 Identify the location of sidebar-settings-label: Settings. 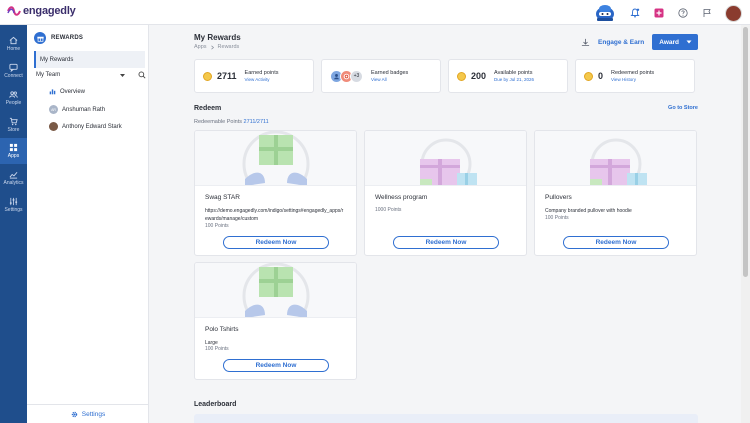
(93, 414).